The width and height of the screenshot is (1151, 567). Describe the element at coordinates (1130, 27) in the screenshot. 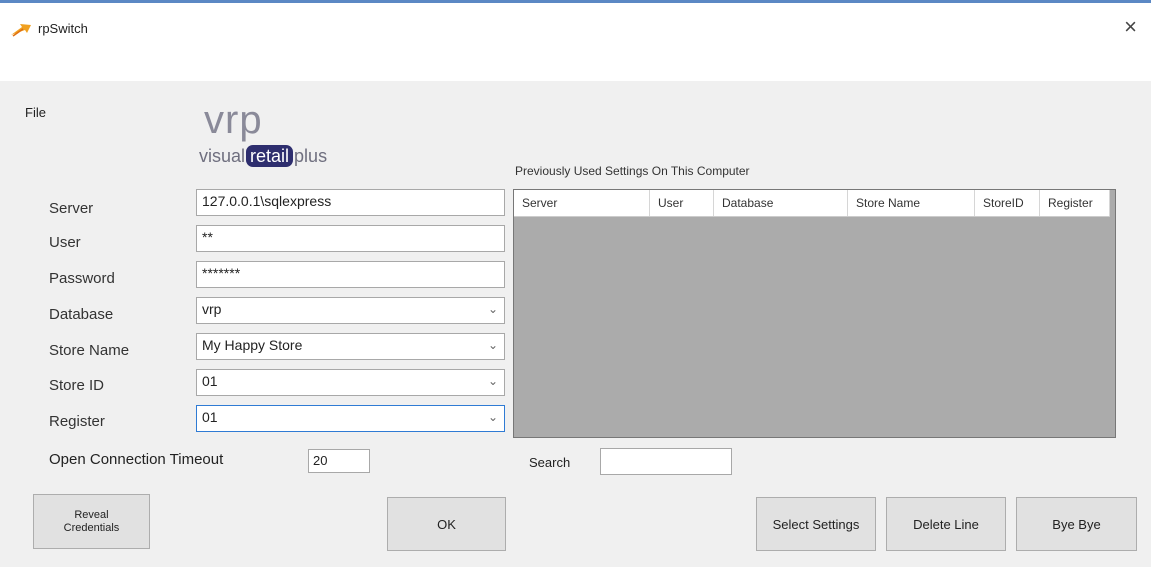

I see `close-icon: ×` at that location.